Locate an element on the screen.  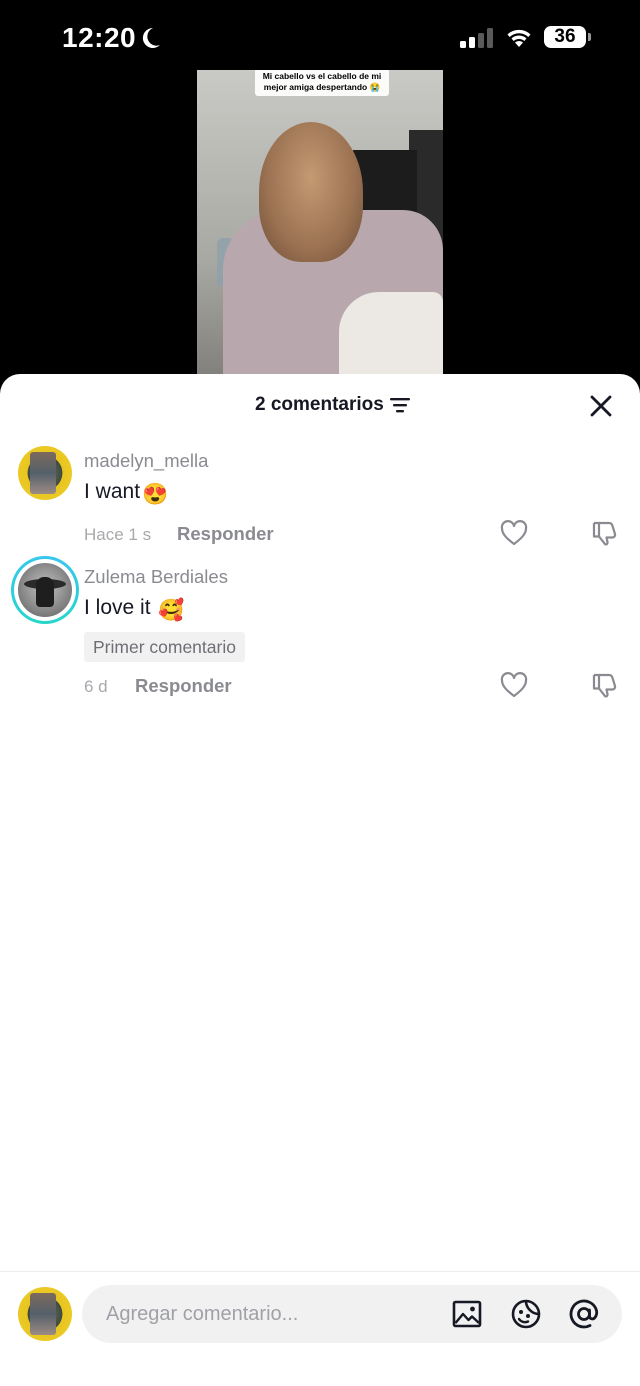
image-icon is located at coordinates (467, 1314).